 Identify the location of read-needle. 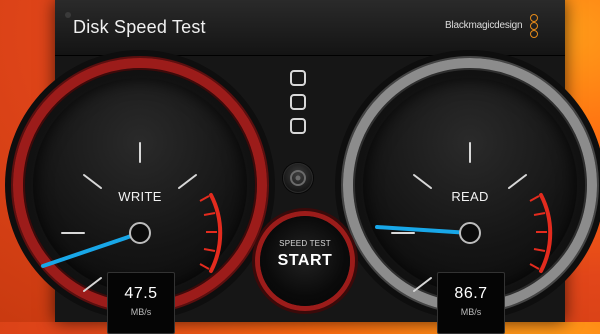
(423, 230).